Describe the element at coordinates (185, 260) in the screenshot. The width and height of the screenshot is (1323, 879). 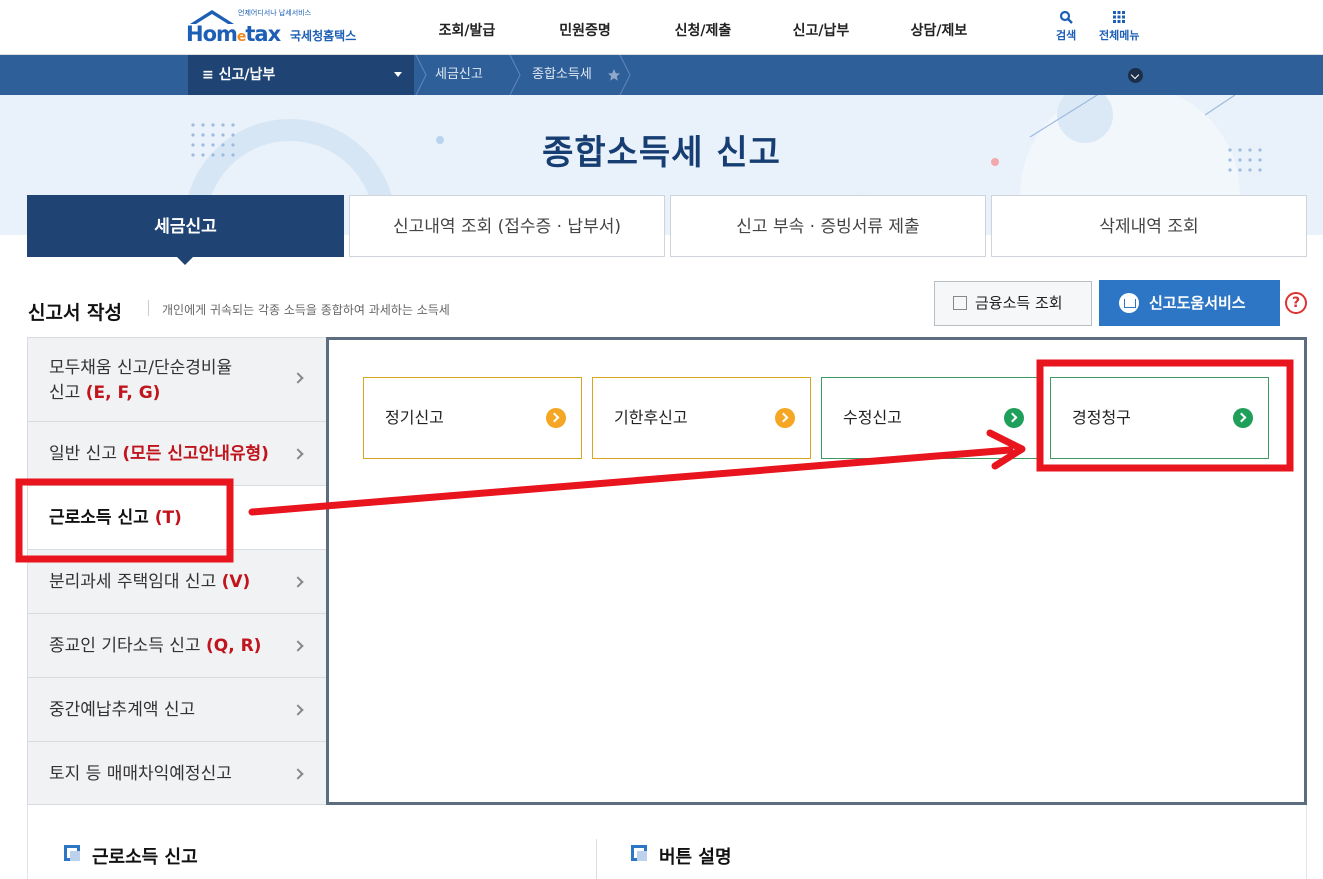
I see `active-tab-pointer` at that location.